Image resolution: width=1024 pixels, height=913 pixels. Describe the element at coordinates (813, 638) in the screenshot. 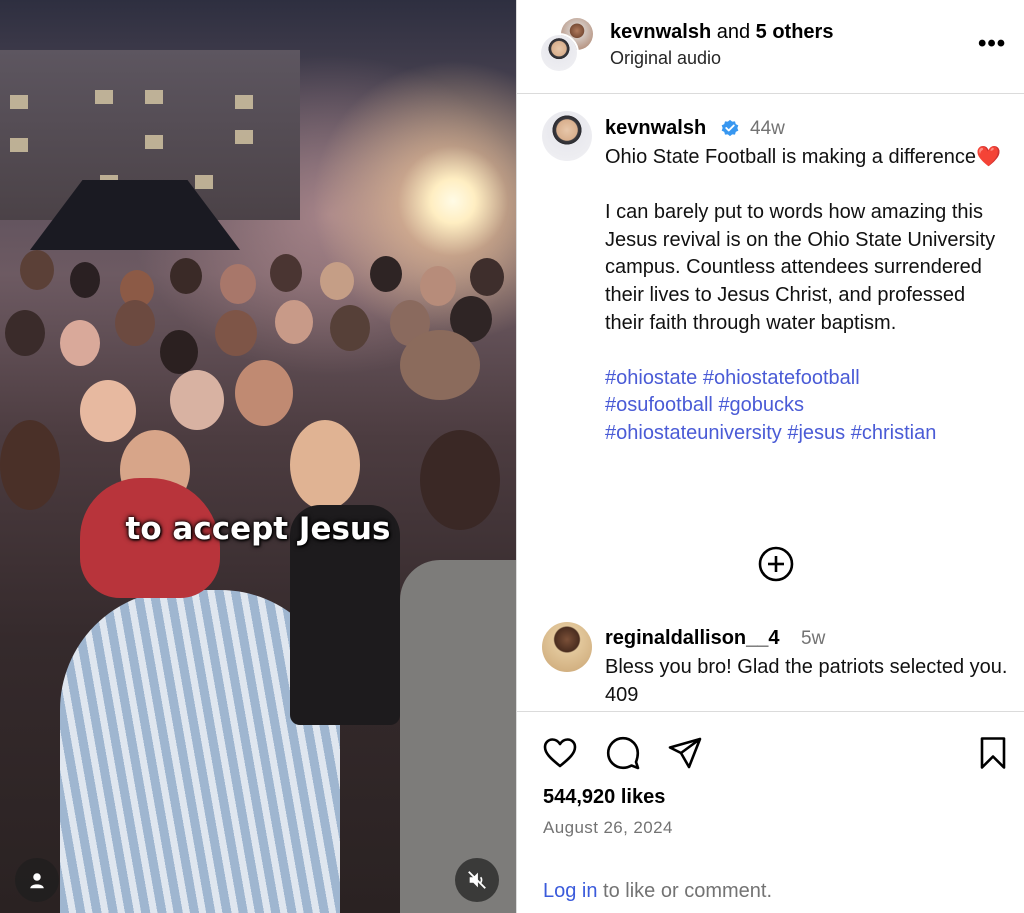

I see `comment-age: 5w` at that location.